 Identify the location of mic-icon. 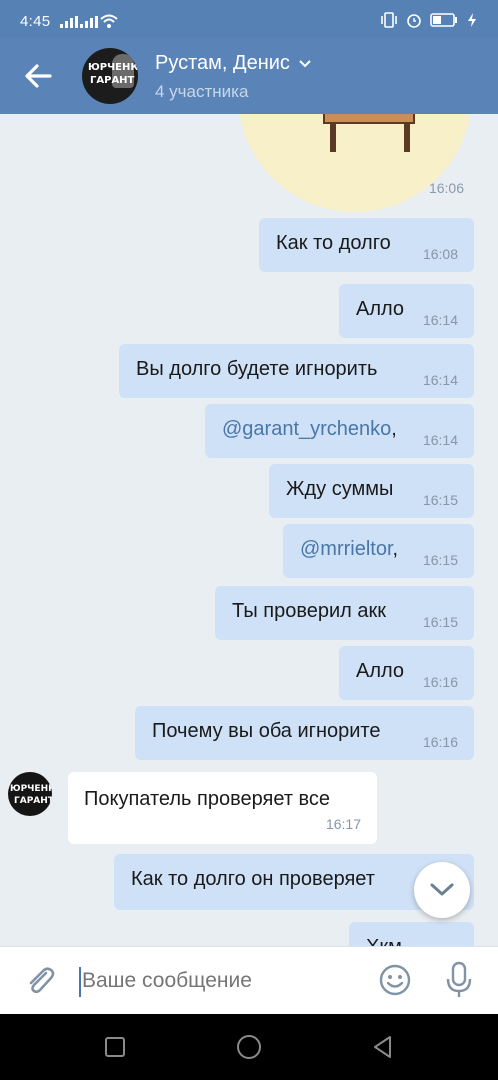
(459, 980).